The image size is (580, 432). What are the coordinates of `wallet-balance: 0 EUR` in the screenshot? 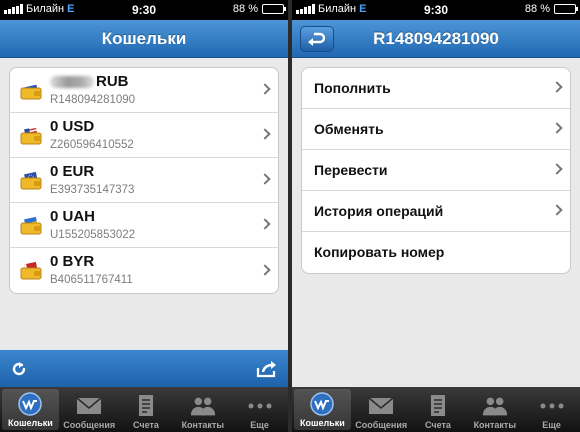 It's located at (72, 171).